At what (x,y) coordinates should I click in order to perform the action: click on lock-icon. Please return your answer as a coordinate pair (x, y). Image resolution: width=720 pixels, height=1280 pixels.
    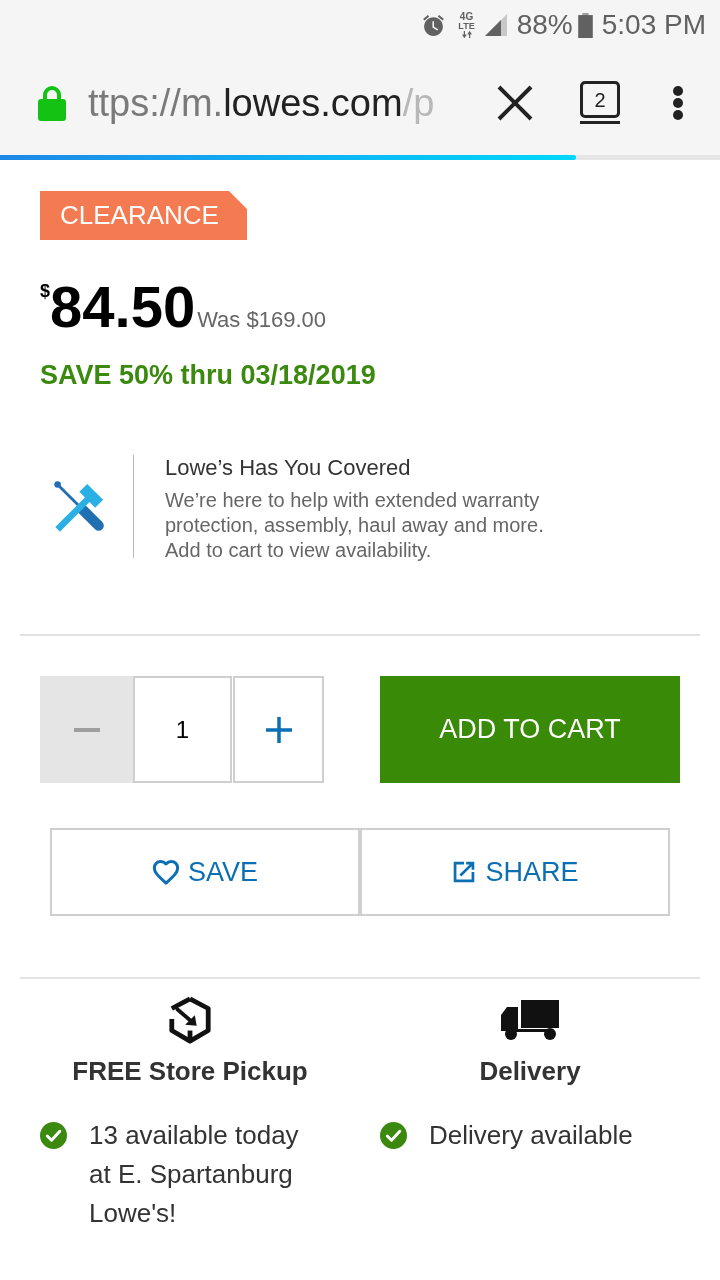
    Looking at the image, I should click on (52, 102).